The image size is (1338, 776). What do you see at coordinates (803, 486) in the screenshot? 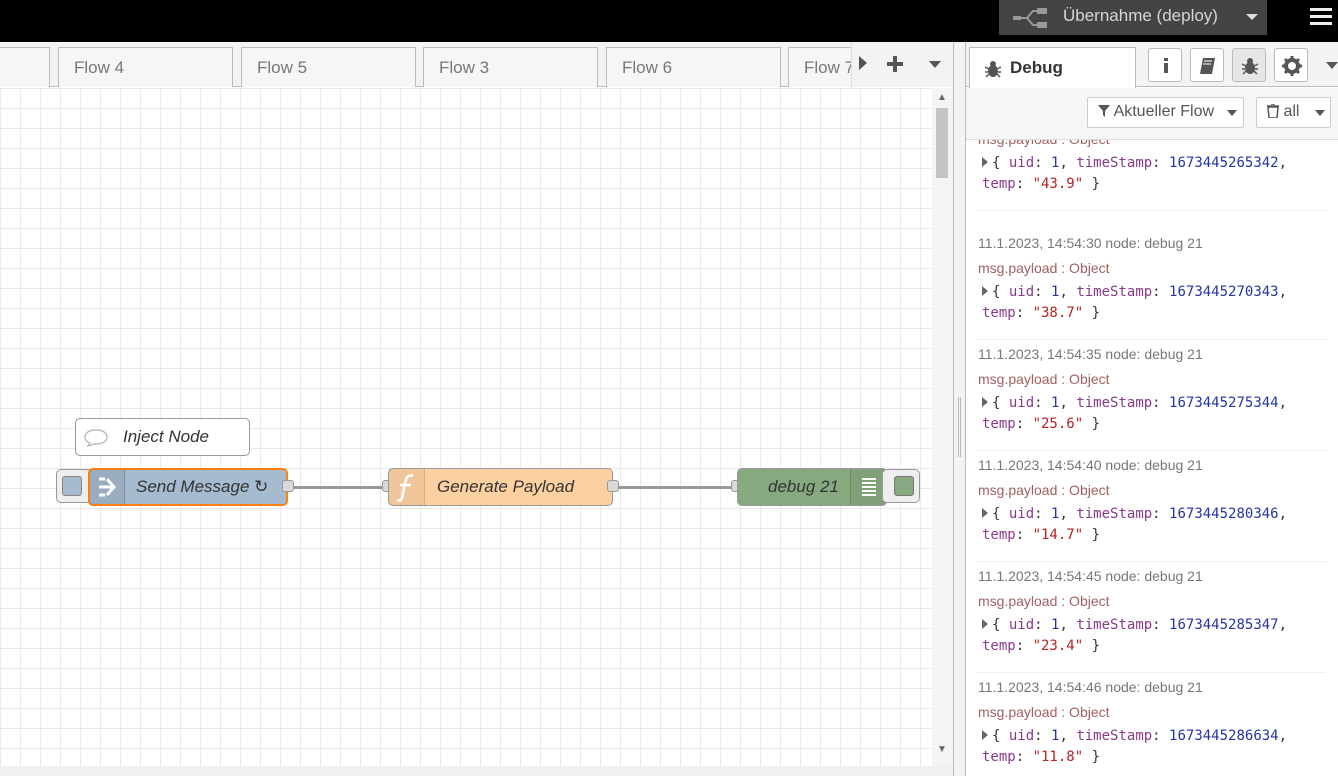
I see `debug-node-label: debug 21` at bounding box center [803, 486].